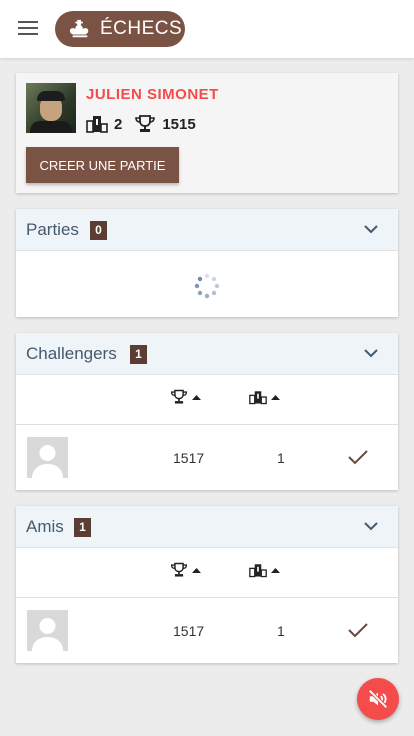 This screenshot has width=414, height=736. What do you see at coordinates (45, 526) in the screenshot?
I see `amis-title: Amis` at bounding box center [45, 526].